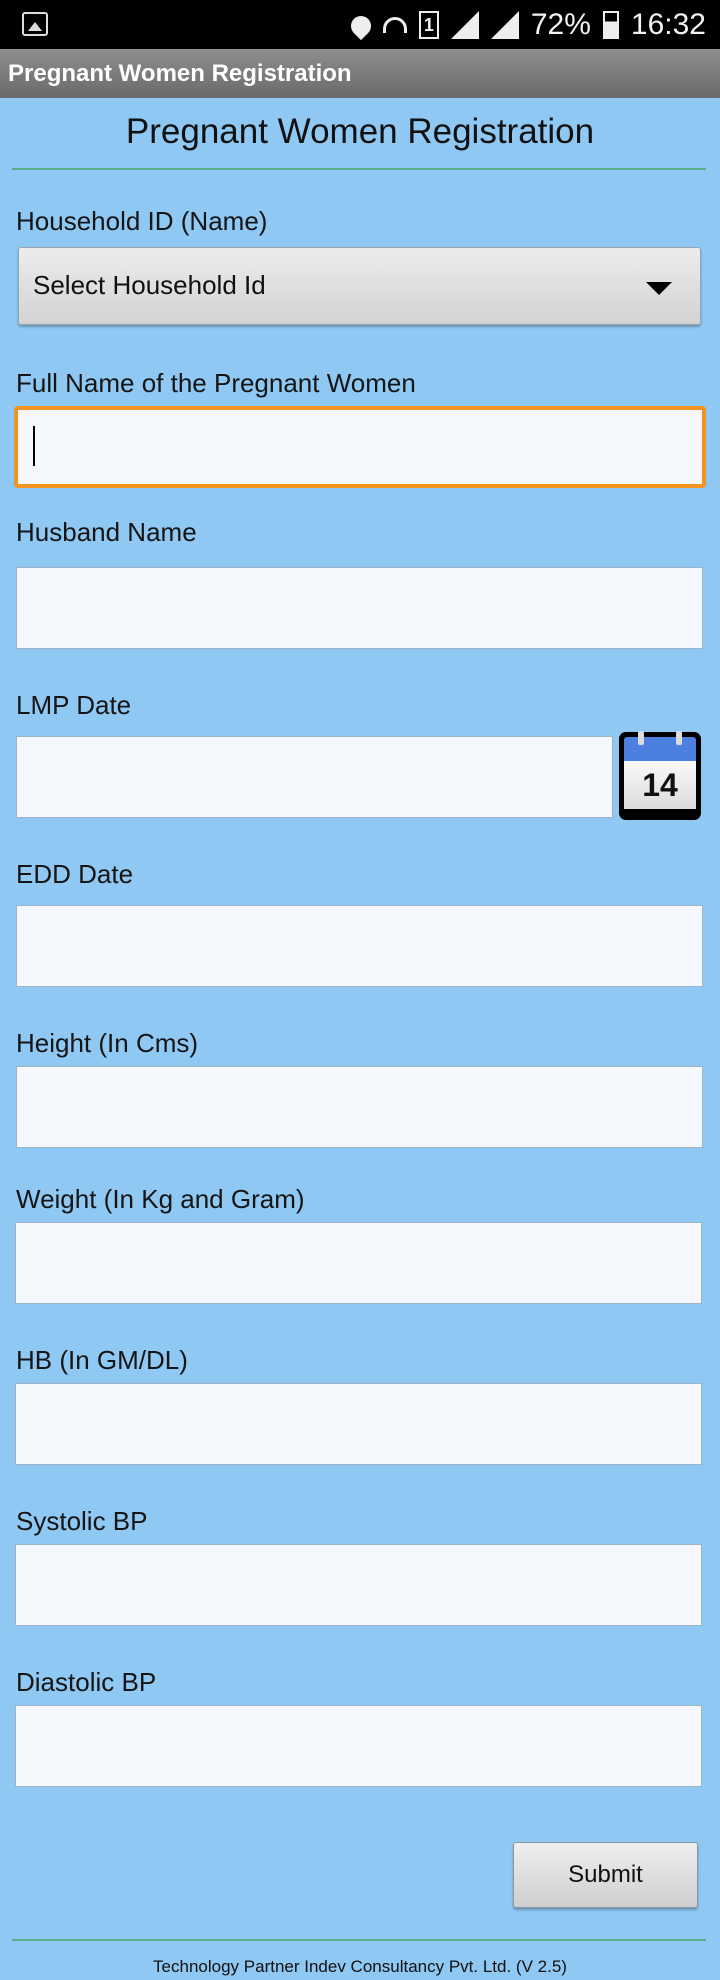 The image size is (720, 1980). What do you see at coordinates (160, 1199) in the screenshot?
I see `weight-label: Weight (In Kg and Gram)` at bounding box center [160, 1199].